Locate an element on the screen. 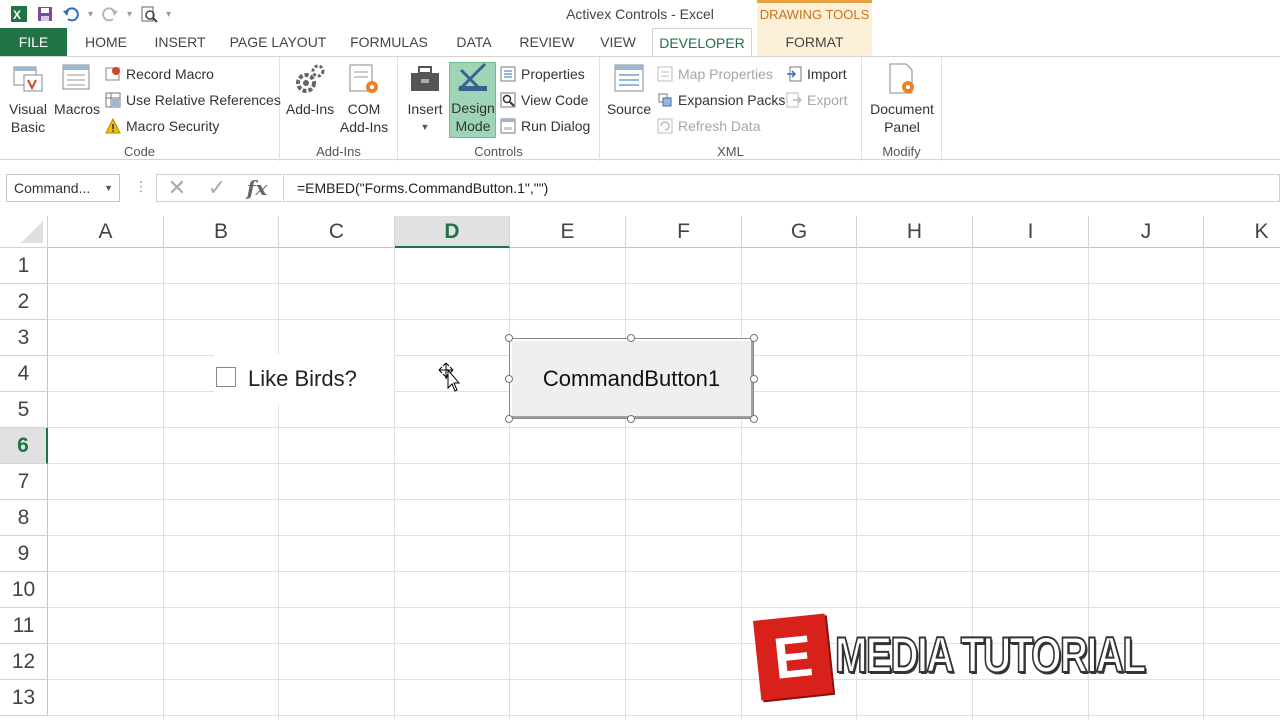 The image size is (1280, 720). design-mode-button-active: Design Mode is located at coordinates (473, 97).